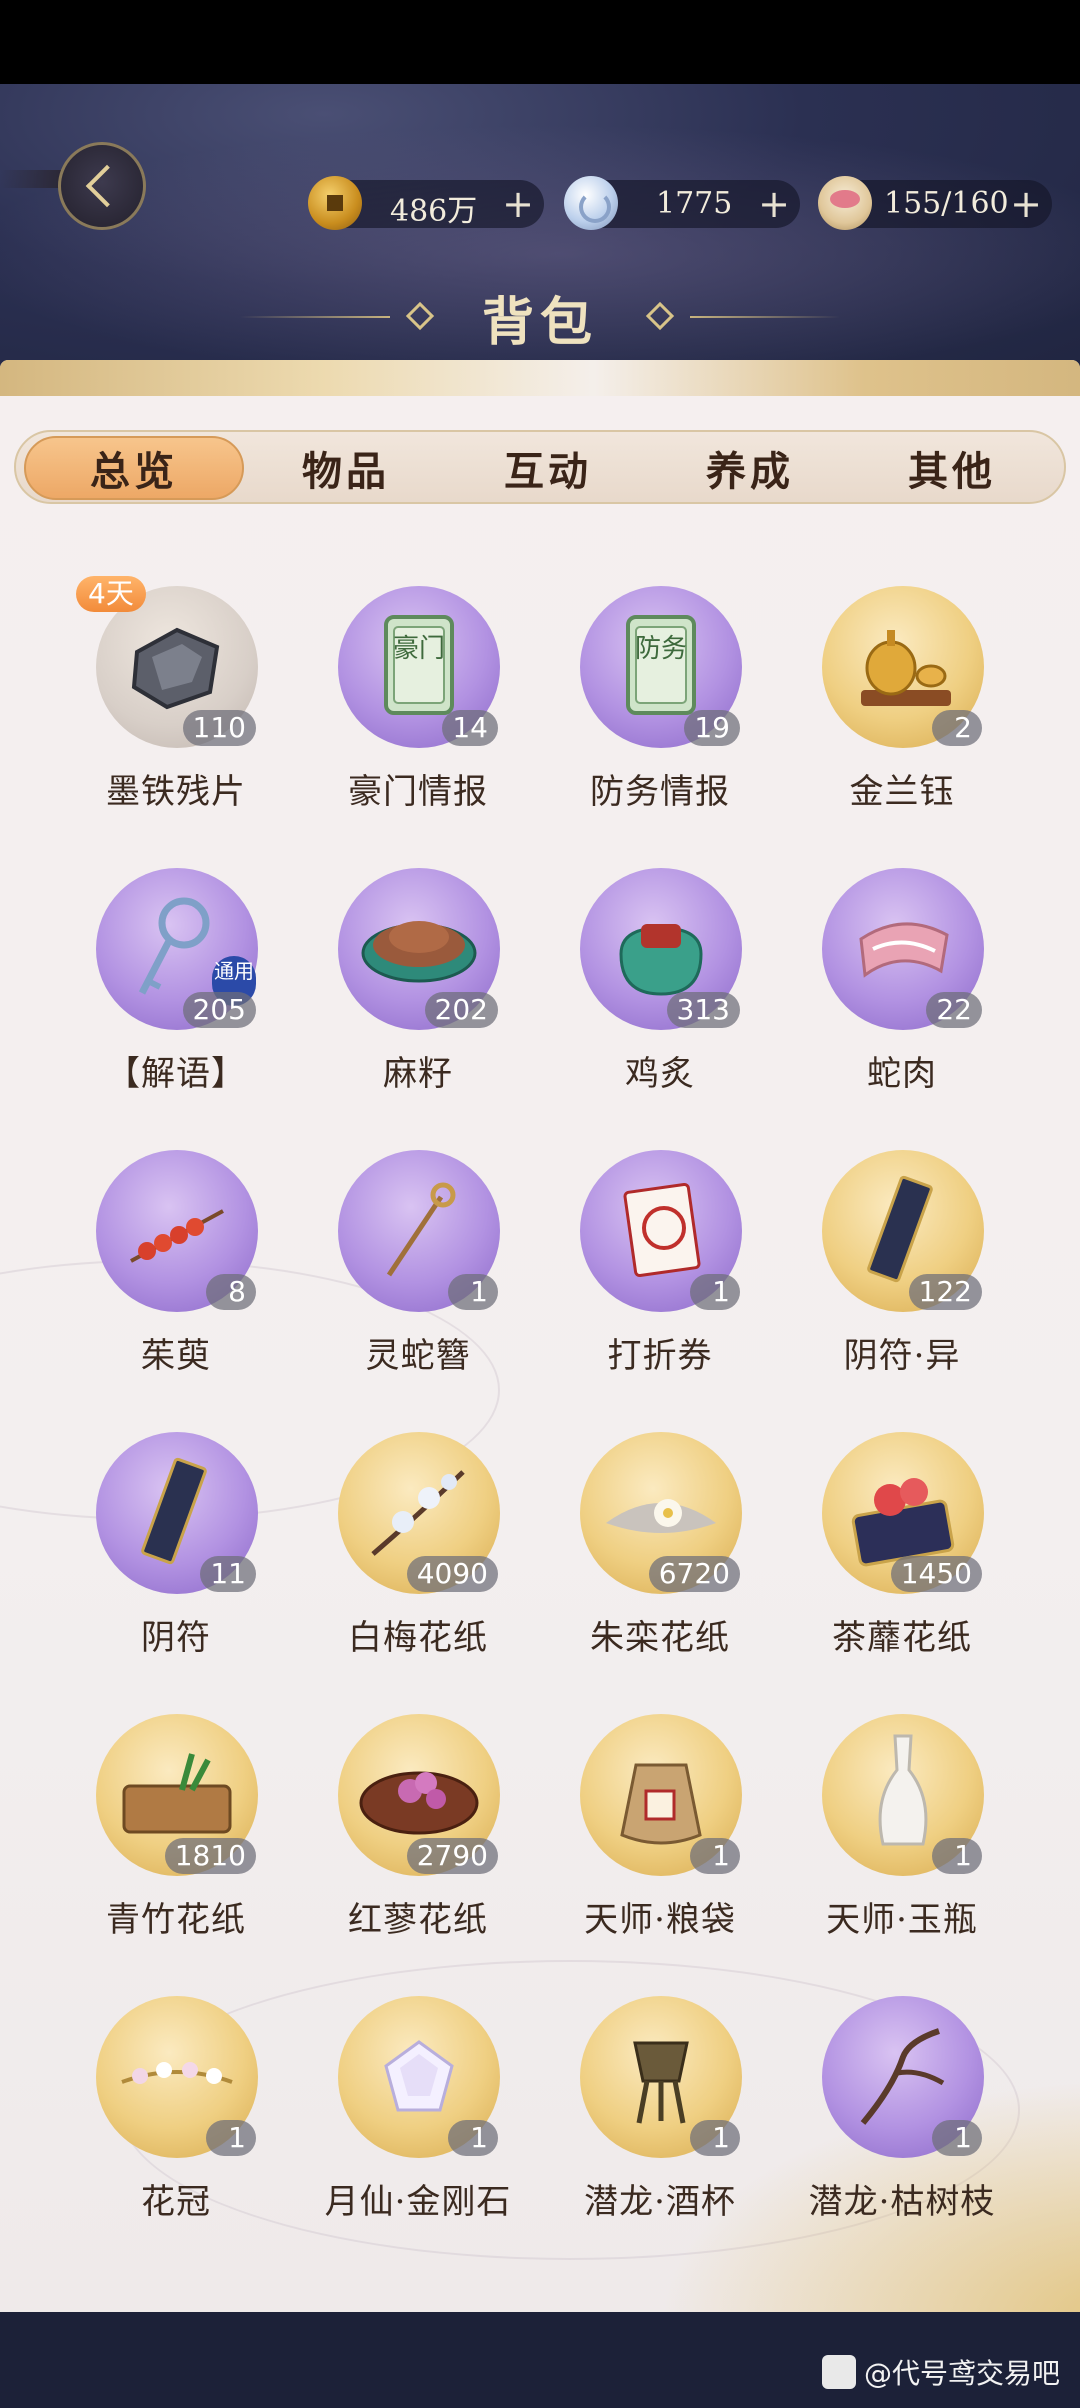 The image size is (1080, 2408). What do you see at coordinates (660, 792) in the screenshot?
I see `item-name: 防务情报` at bounding box center [660, 792].